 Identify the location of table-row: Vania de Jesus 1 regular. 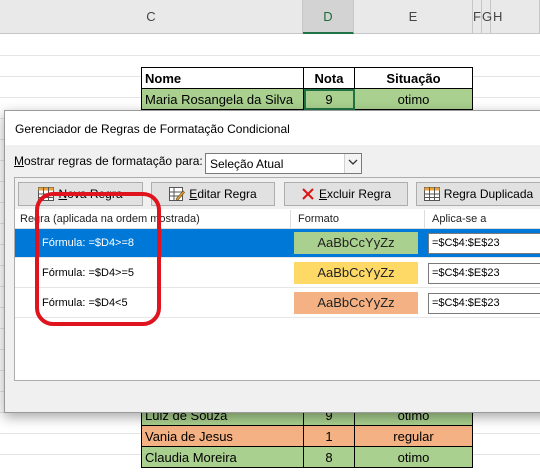
(307, 436).